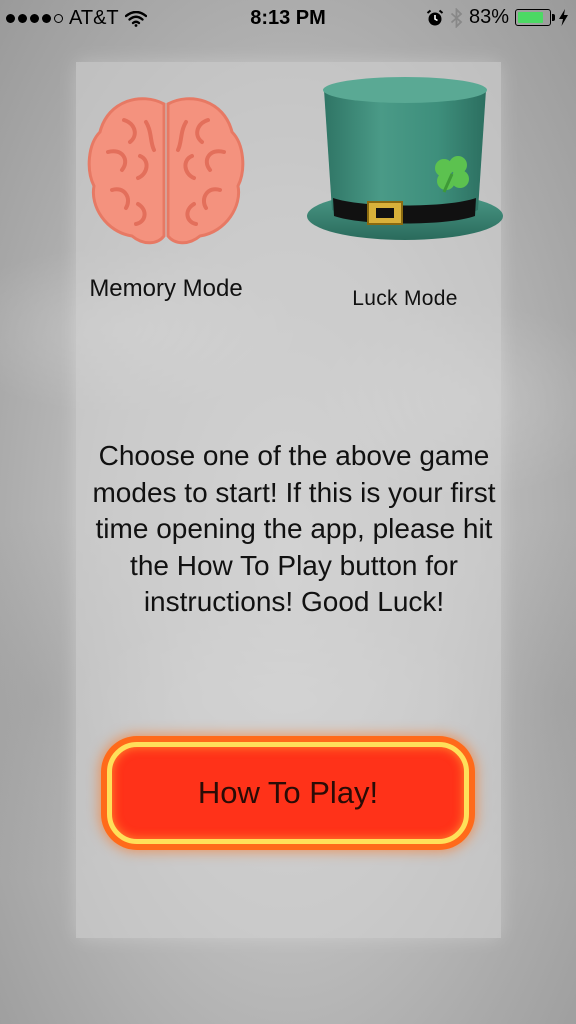 This screenshot has height=1024, width=576. I want to click on alarm-icon, so click(435, 17).